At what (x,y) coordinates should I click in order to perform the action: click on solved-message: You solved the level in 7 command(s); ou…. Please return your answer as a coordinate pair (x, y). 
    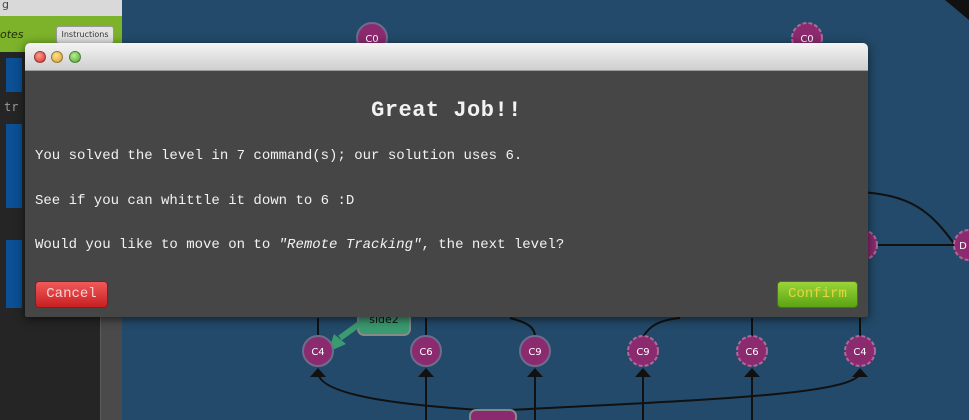
    Looking at the image, I should click on (279, 156).